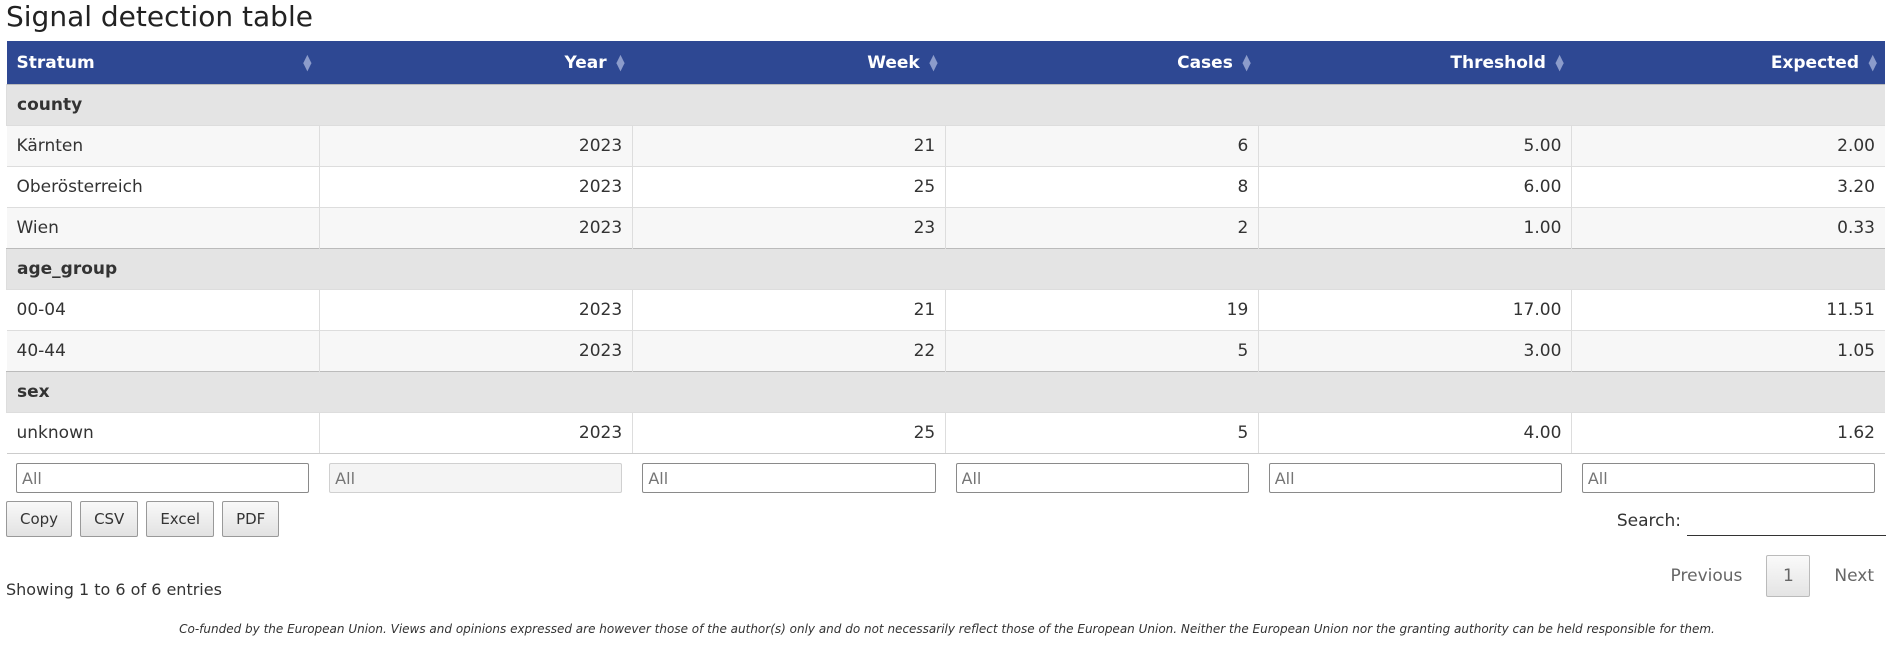 The height and width of the screenshot is (650, 1894). Describe the element at coordinates (1854, 576) in the screenshot. I see `next-button: Next` at that location.